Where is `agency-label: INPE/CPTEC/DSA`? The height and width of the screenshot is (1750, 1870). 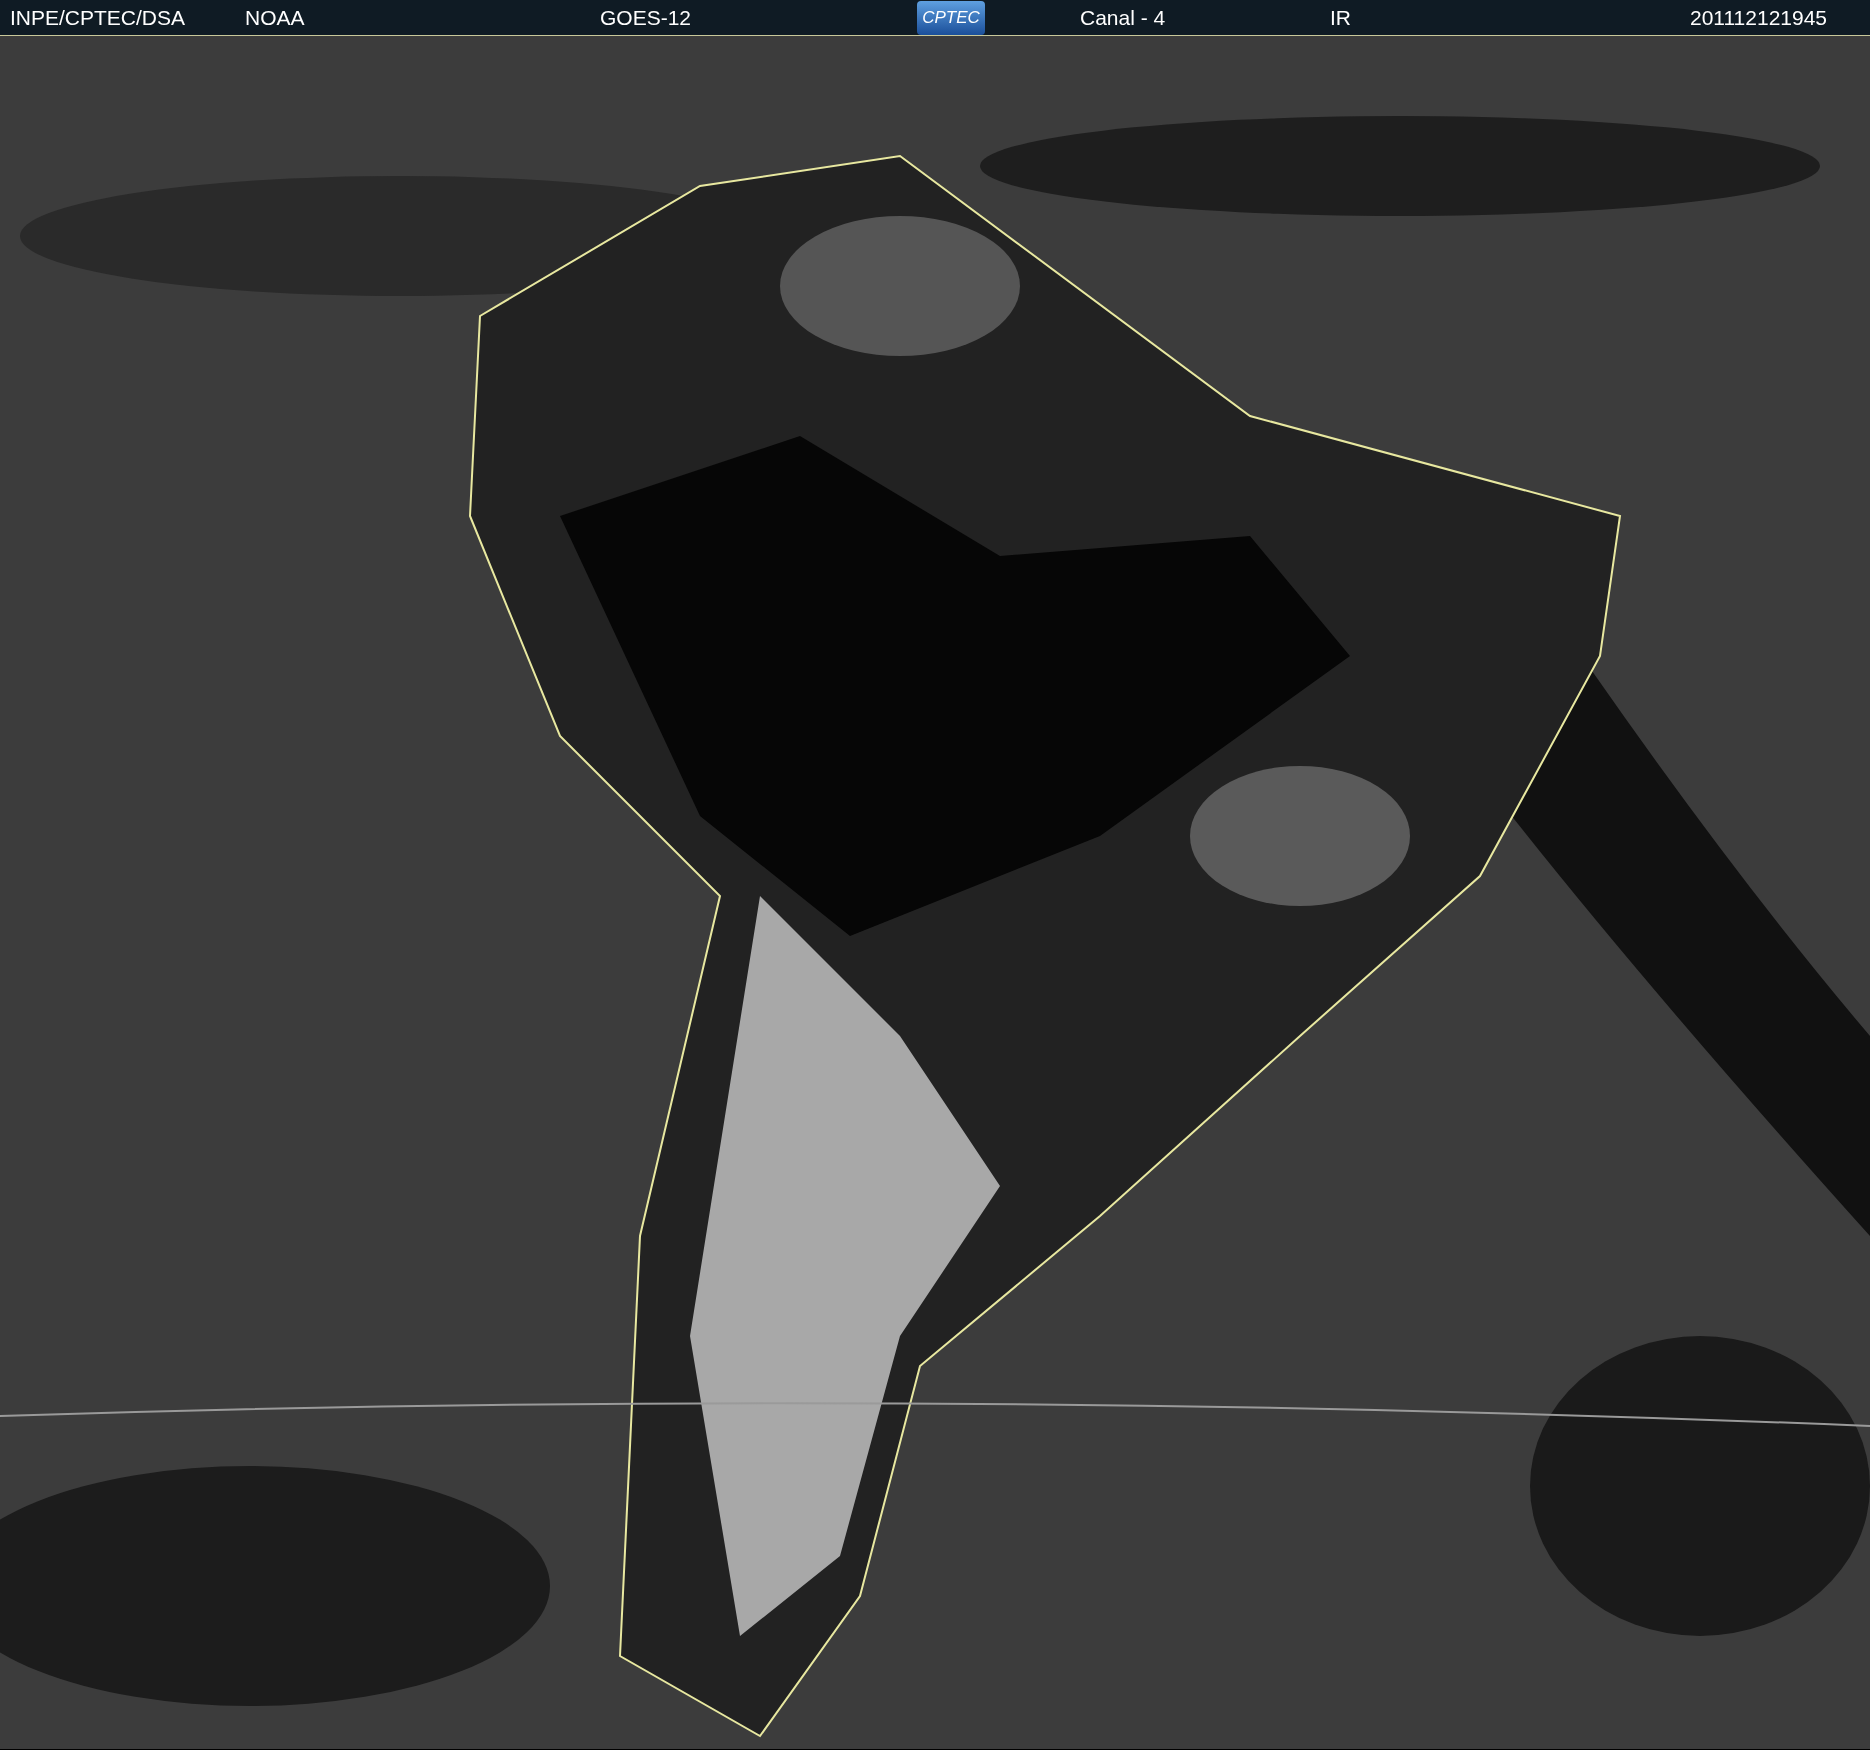
agency-label: INPE/CPTEC/DSA is located at coordinates (98, 17).